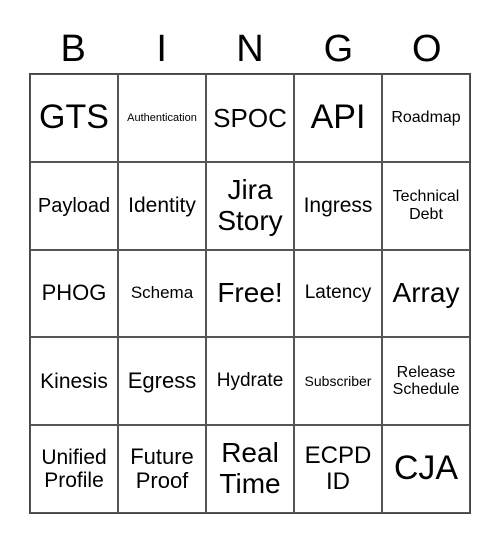  Describe the element at coordinates (426, 293) in the screenshot. I see `bingo-cell: Array` at that location.